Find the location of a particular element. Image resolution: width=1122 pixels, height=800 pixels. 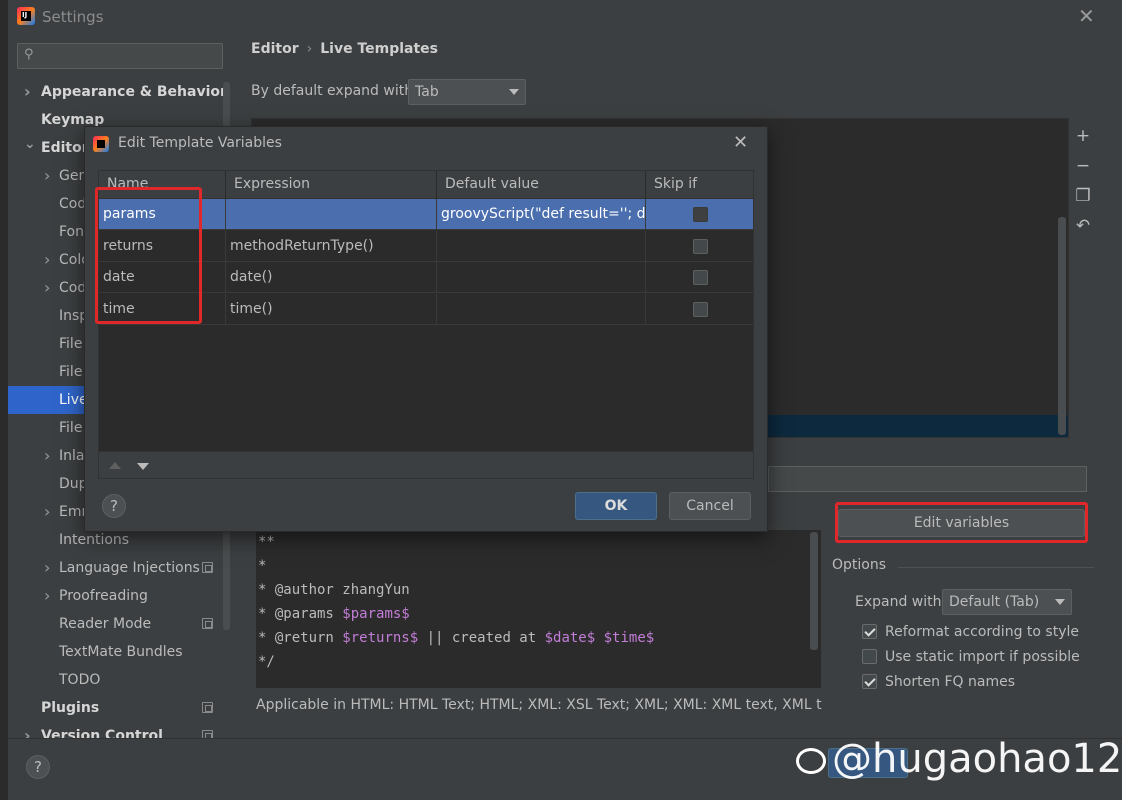

template-text: */ is located at coordinates (266, 662).